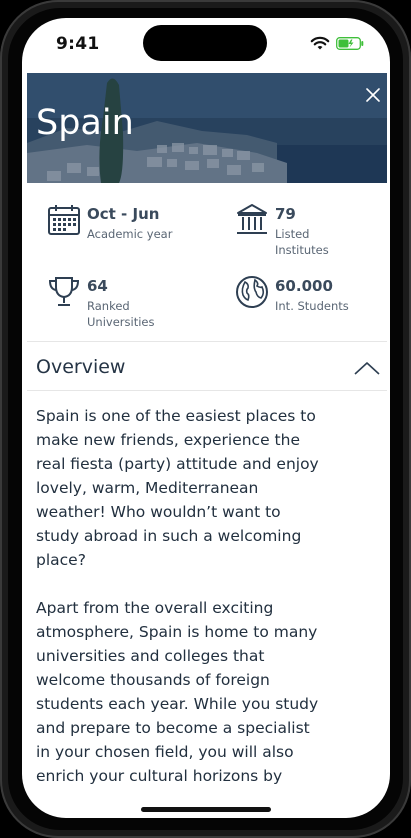 The height and width of the screenshot is (838, 411). Describe the element at coordinates (78, 44) in the screenshot. I see `status-time: 9:41` at that location.